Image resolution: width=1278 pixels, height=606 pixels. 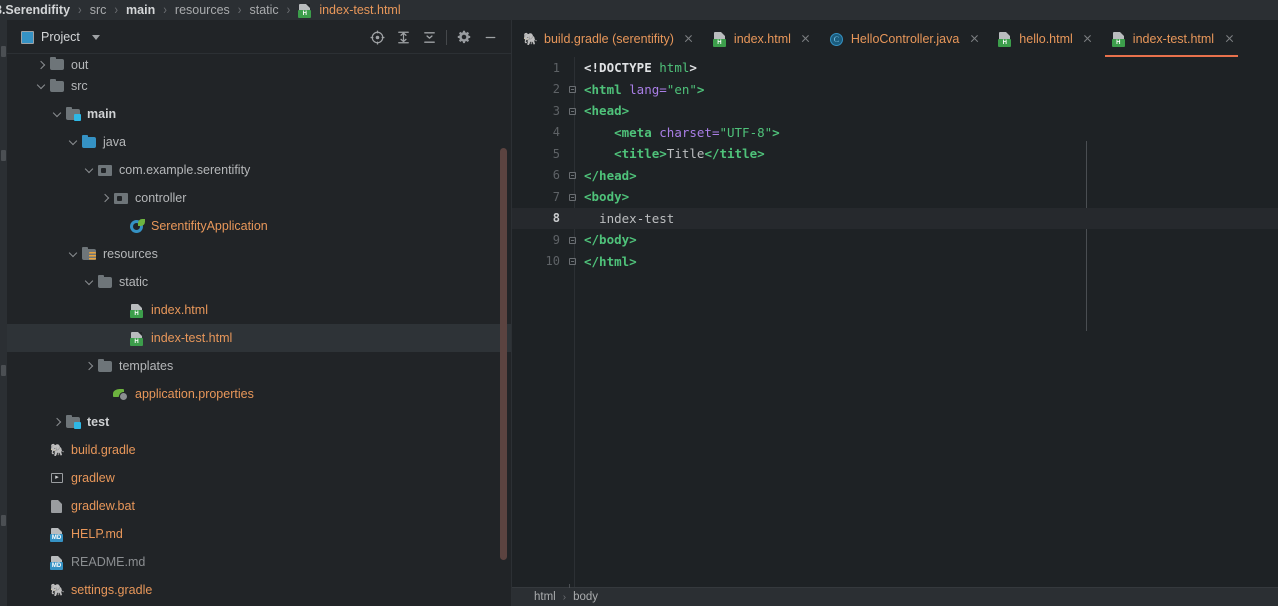 What do you see at coordinates (629, 218) in the screenshot?
I see `code-line-text: index-test` at bounding box center [629, 218].